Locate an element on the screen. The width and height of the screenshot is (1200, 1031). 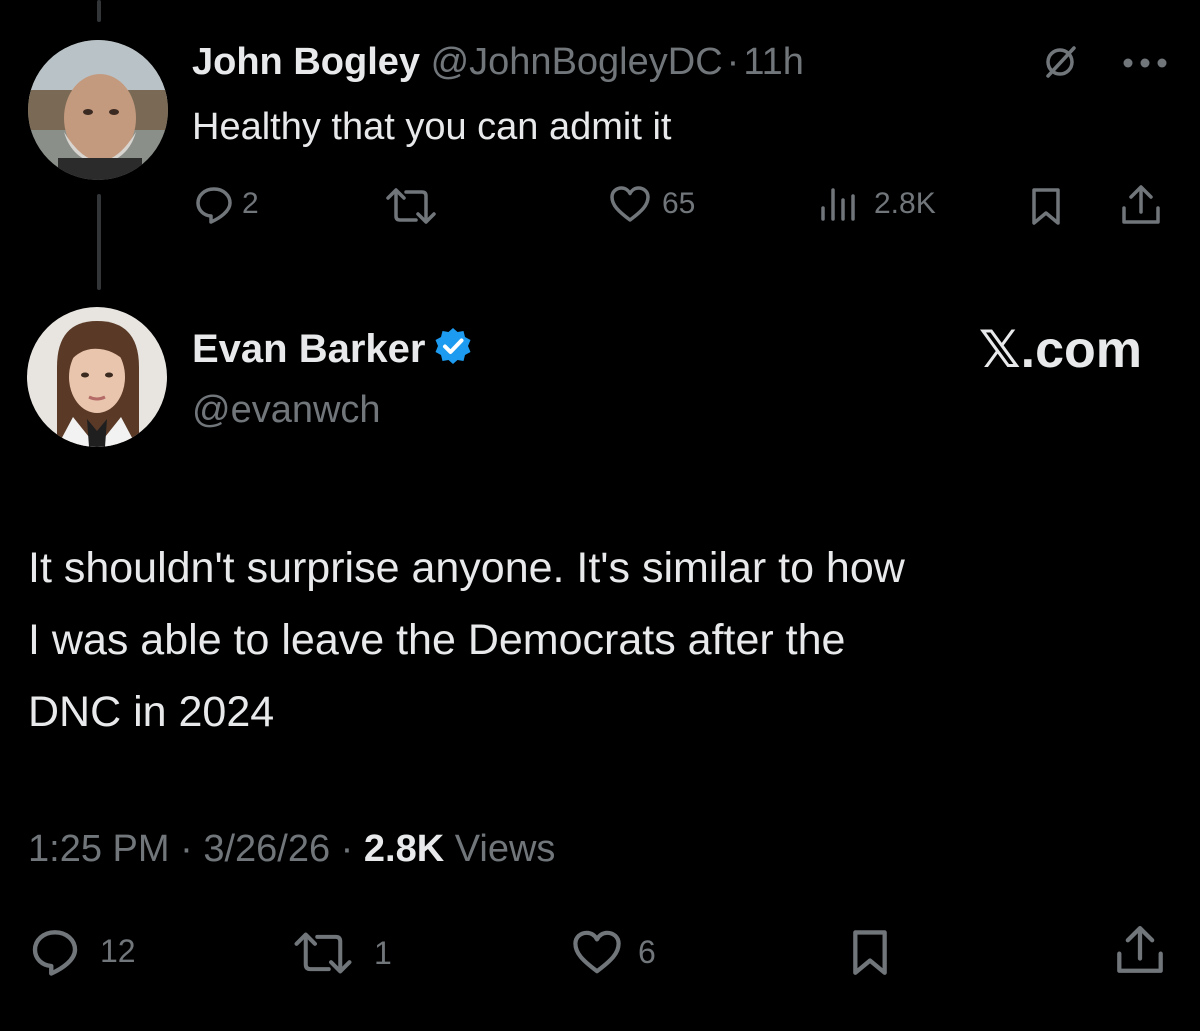
reply-timestamp: 11h is located at coordinates (773, 62).